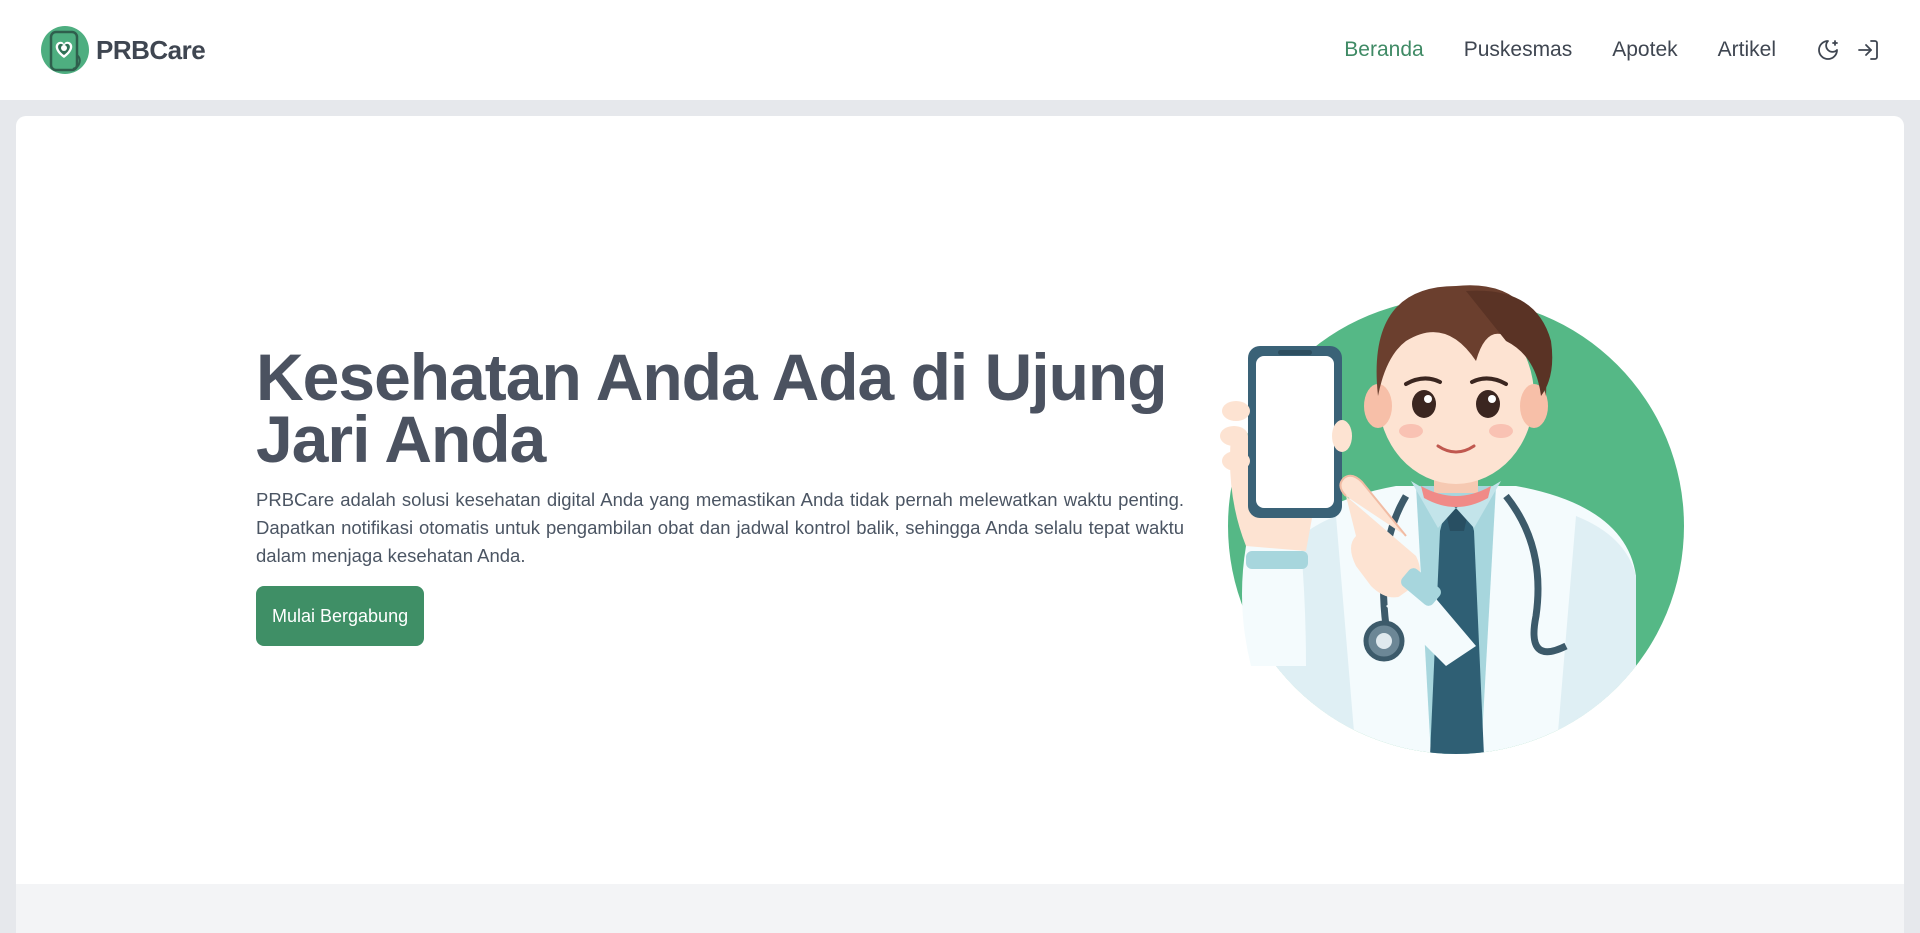  What do you see at coordinates (1848, 50) in the screenshot?
I see `nav-icons` at bounding box center [1848, 50].